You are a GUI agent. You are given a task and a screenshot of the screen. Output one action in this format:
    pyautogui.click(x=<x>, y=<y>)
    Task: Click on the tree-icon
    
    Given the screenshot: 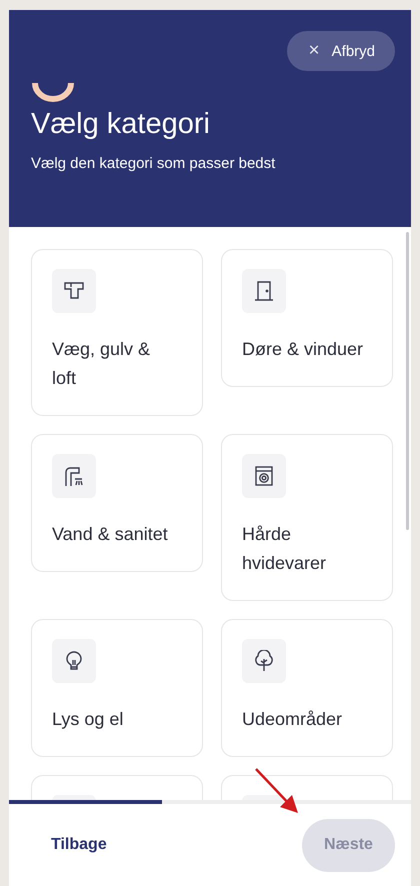 What is the action you would take?
    pyautogui.click(x=264, y=661)
    